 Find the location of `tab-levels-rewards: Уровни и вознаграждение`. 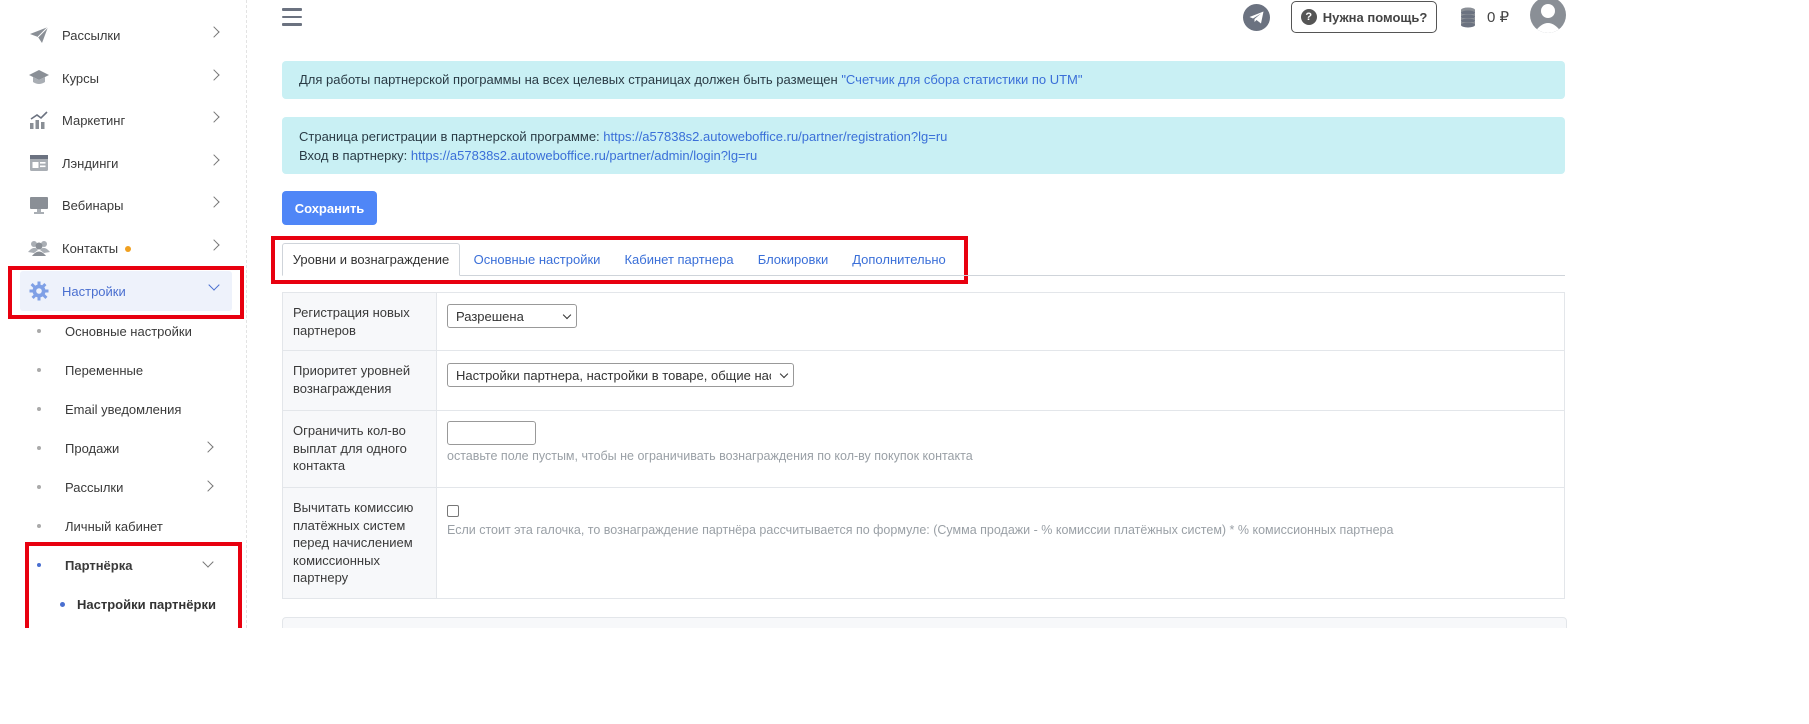

tab-levels-rewards: Уровни и вознаграждение is located at coordinates (371, 259).